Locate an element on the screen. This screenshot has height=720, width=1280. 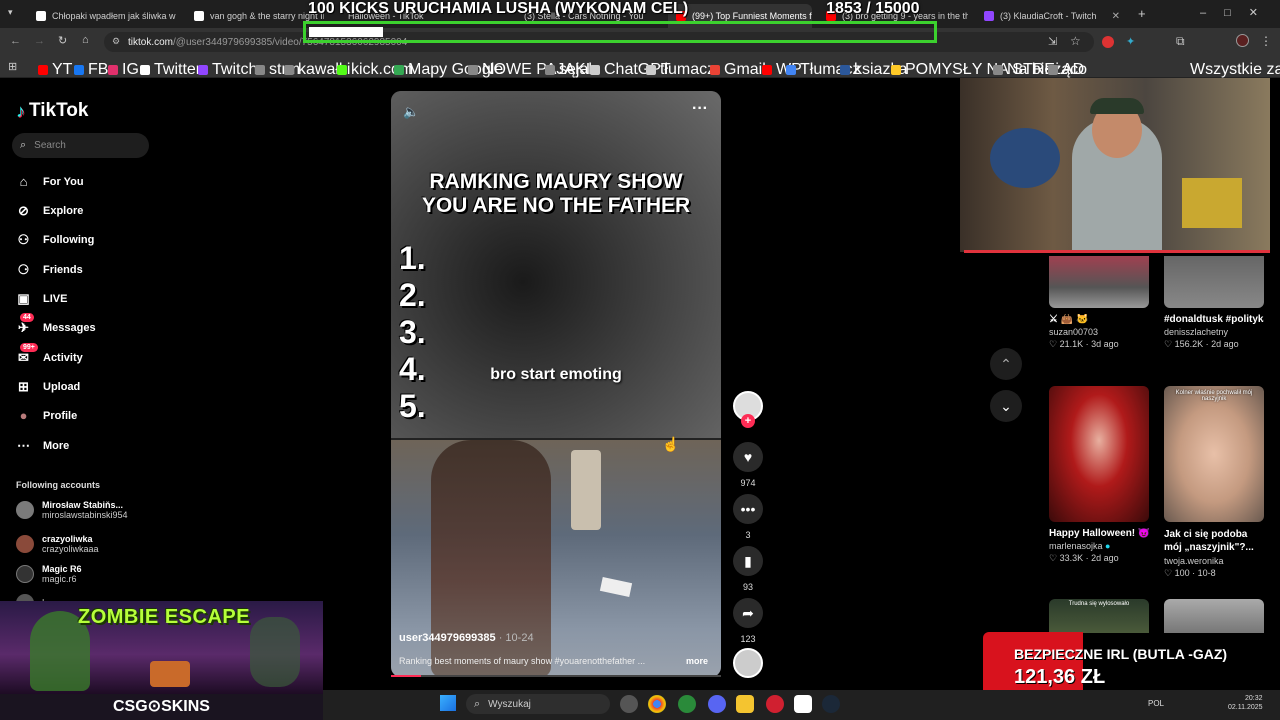
bookmark-item: Twitch is located at coordinates (227, 70).